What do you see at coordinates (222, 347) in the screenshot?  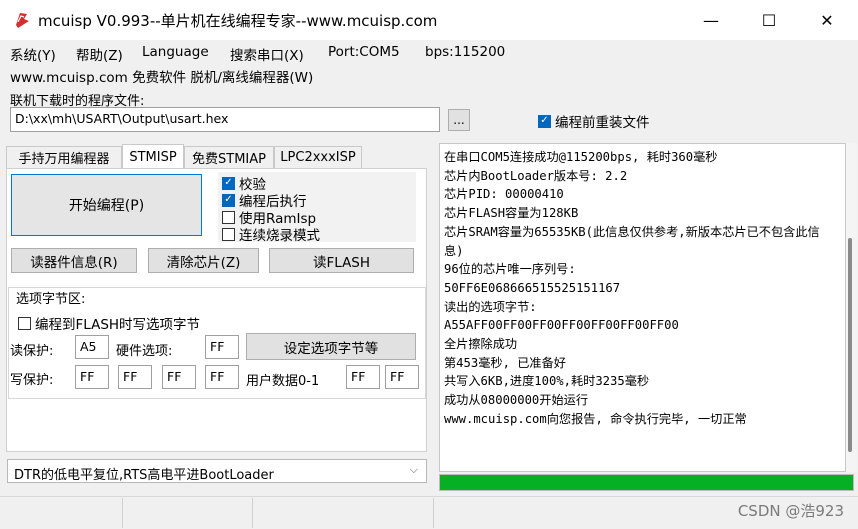 I see `hardware-option-input: FF` at bounding box center [222, 347].